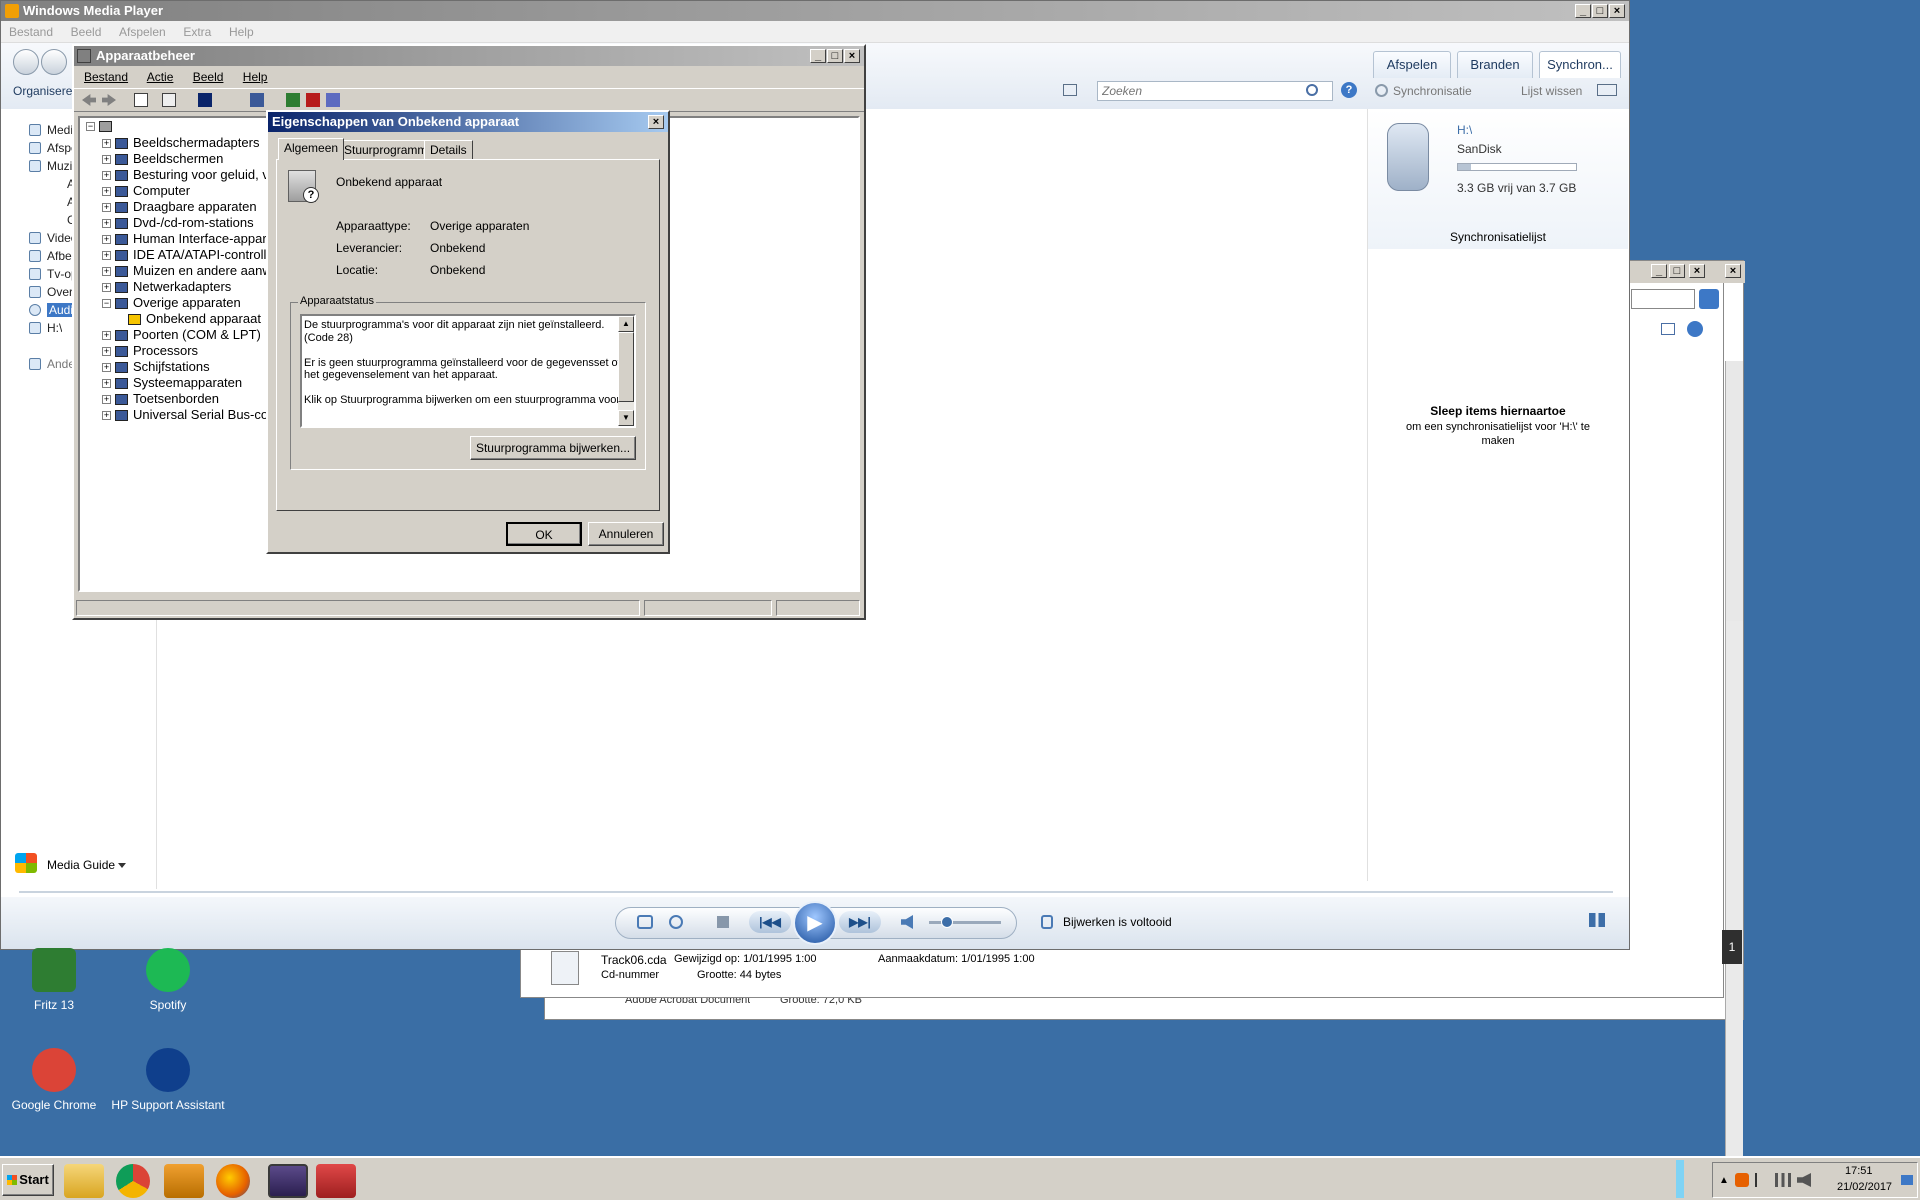 The width and height of the screenshot is (1920, 1200). What do you see at coordinates (162, 159) in the screenshot?
I see `tree-item: + Beeldschermen` at bounding box center [162, 159].